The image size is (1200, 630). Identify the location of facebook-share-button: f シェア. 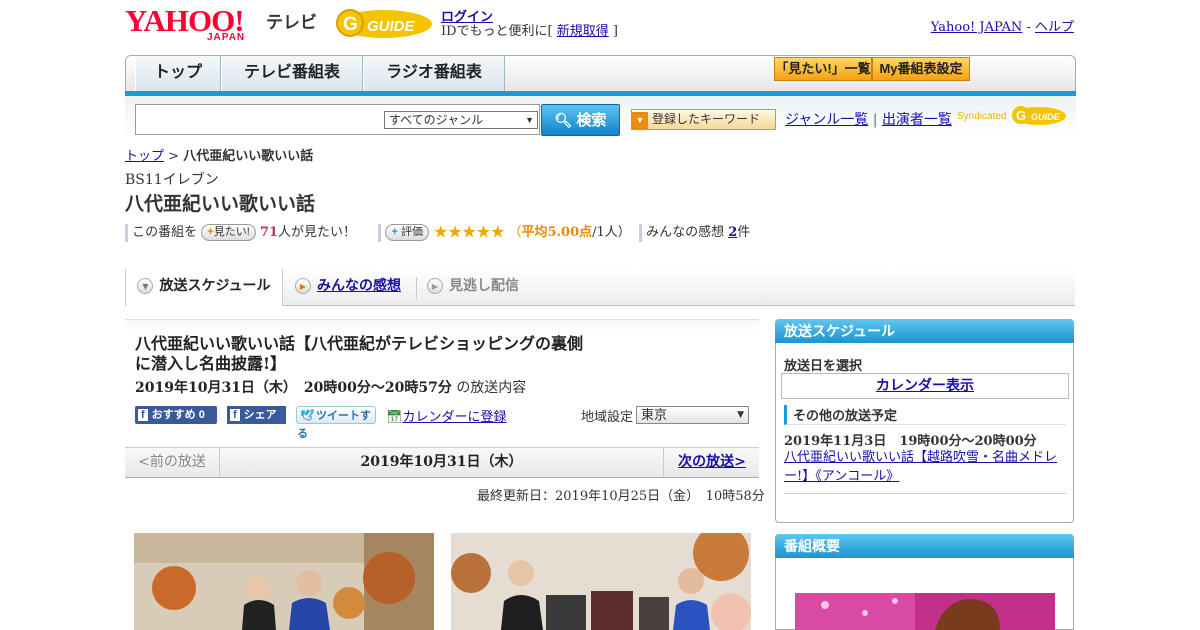
(256, 415).